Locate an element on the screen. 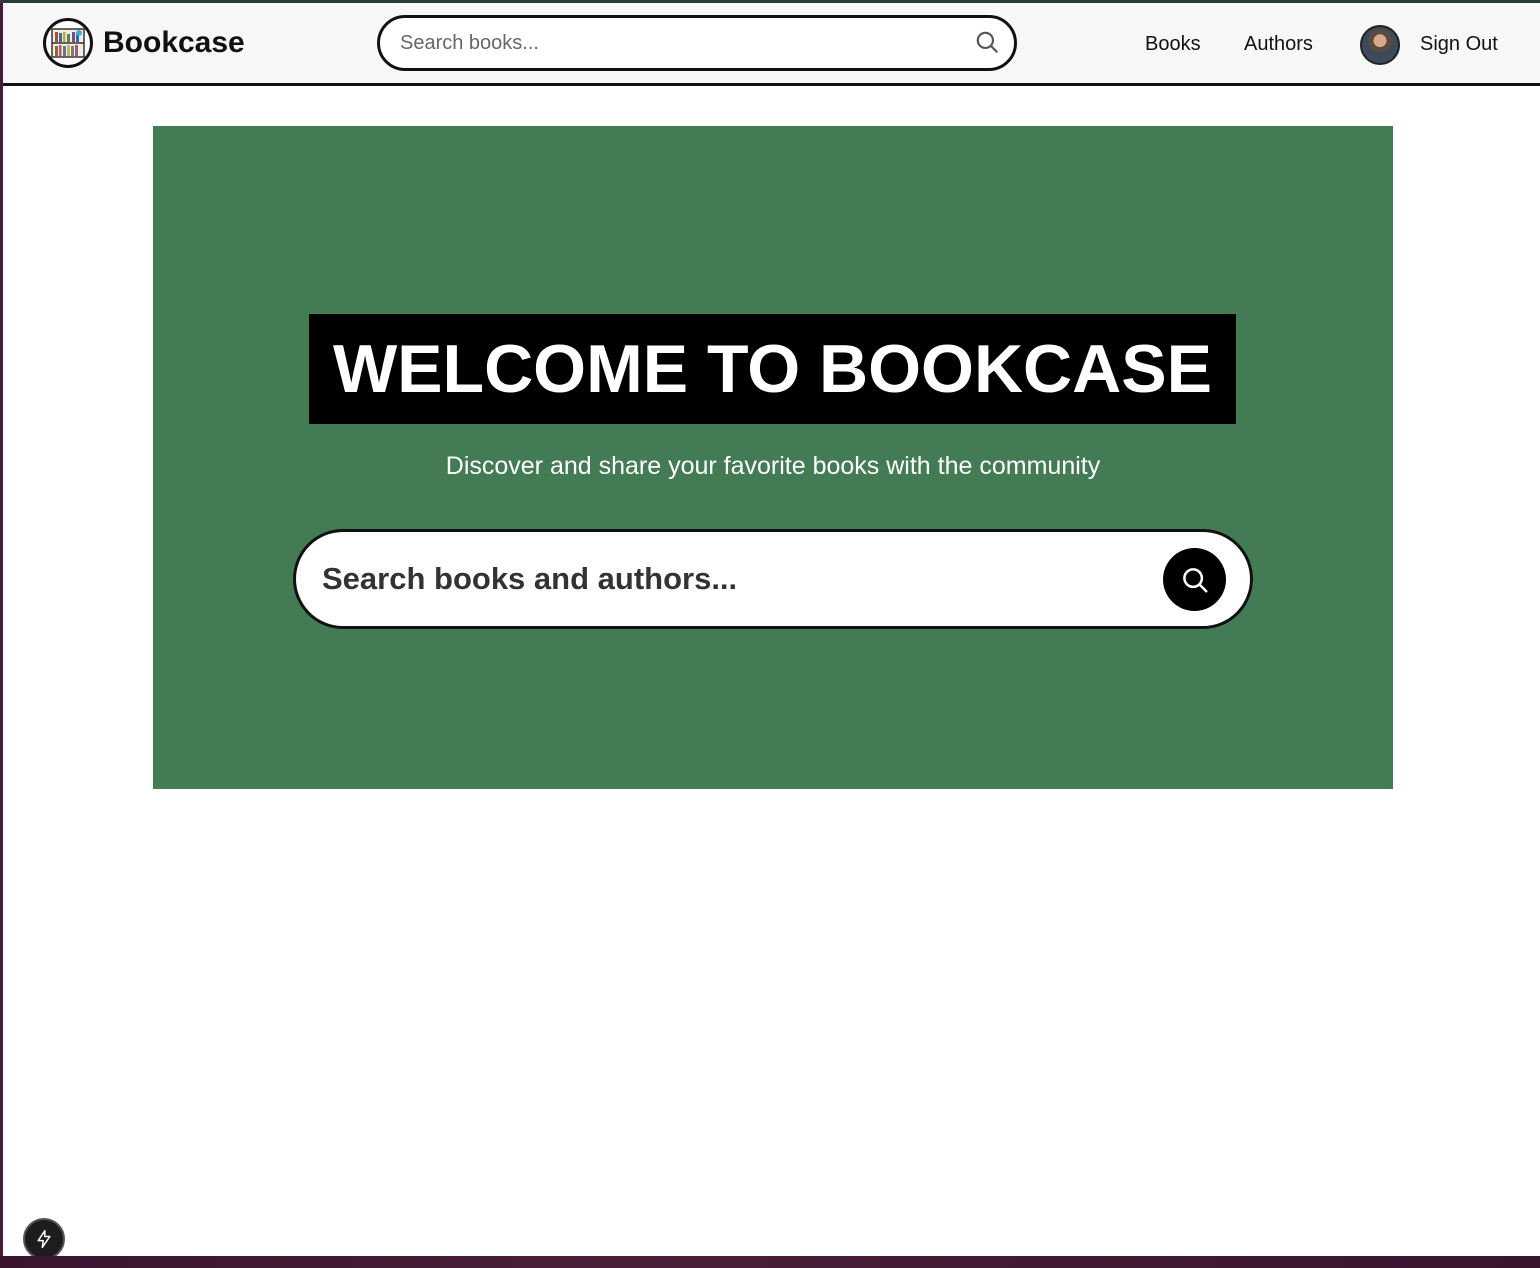 The width and height of the screenshot is (1540, 1268). hero-title-box: WELCOME TO BOOKCASE is located at coordinates (772, 369).